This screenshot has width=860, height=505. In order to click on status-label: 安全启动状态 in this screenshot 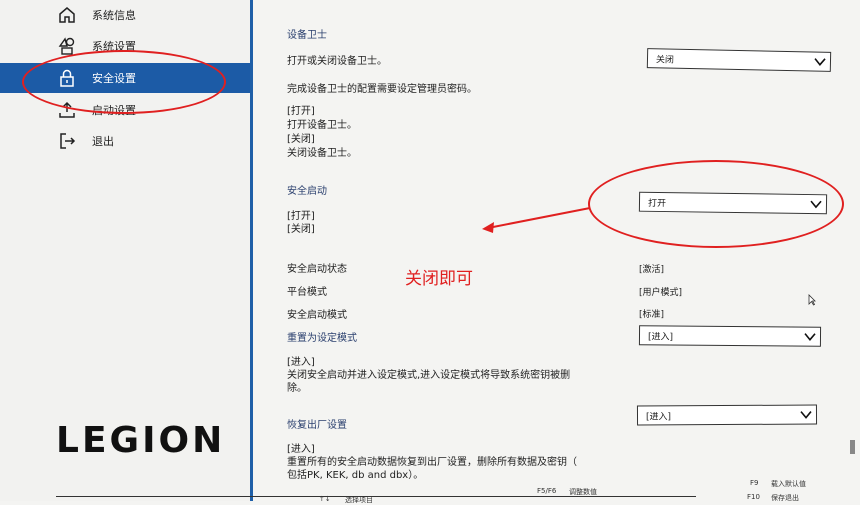, I will do `click(317, 269)`.